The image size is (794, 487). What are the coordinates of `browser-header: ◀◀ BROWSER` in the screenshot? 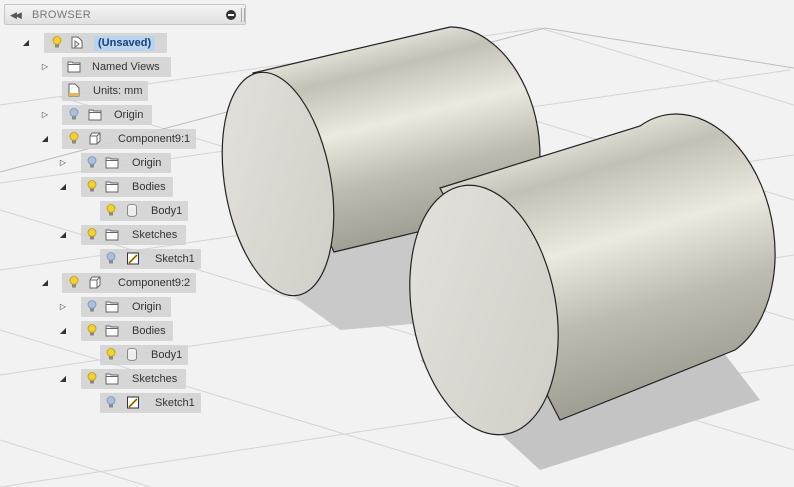 It's located at (125, 14).